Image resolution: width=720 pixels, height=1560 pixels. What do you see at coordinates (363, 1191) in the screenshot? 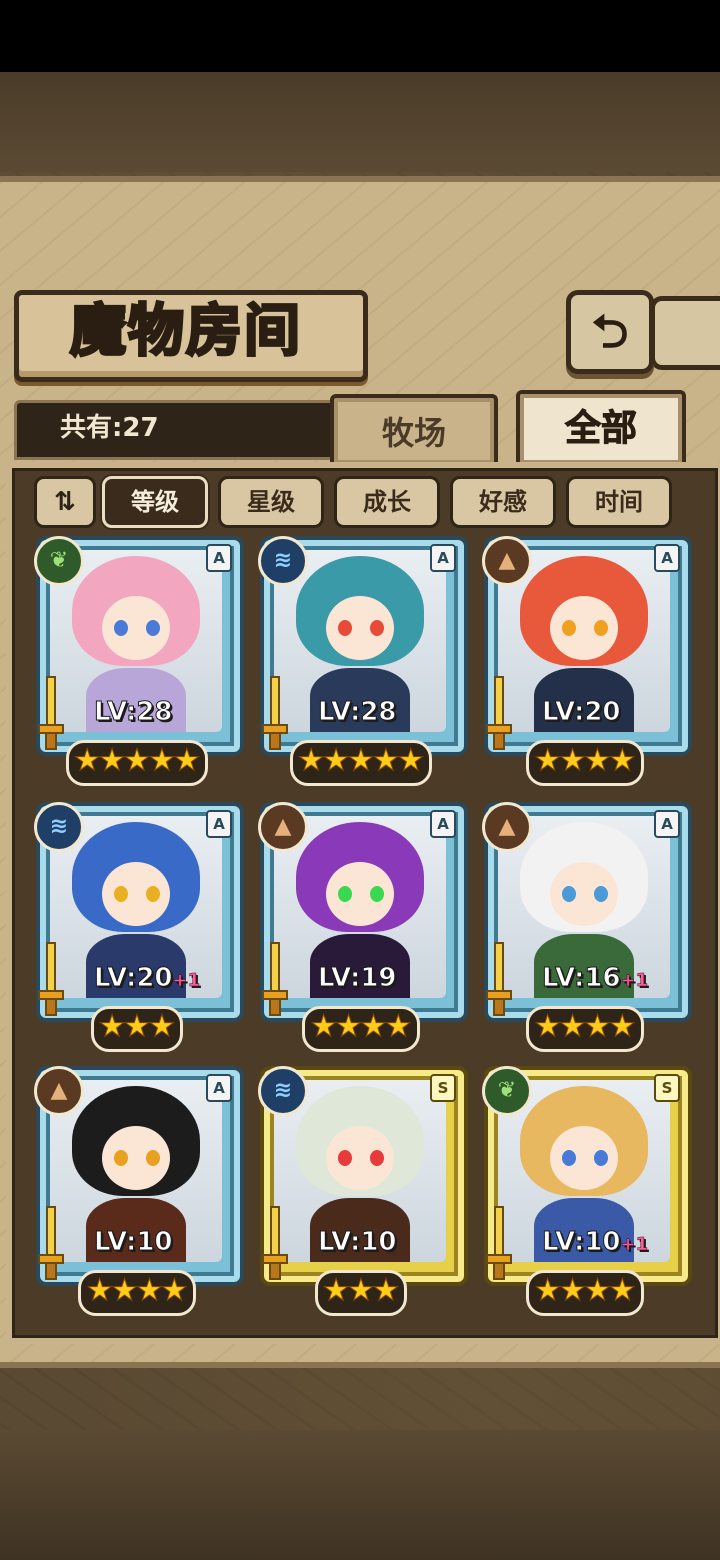
I see `monster-card: ≋ S LV:10 ★★★` at bounding box center [363, 1191].